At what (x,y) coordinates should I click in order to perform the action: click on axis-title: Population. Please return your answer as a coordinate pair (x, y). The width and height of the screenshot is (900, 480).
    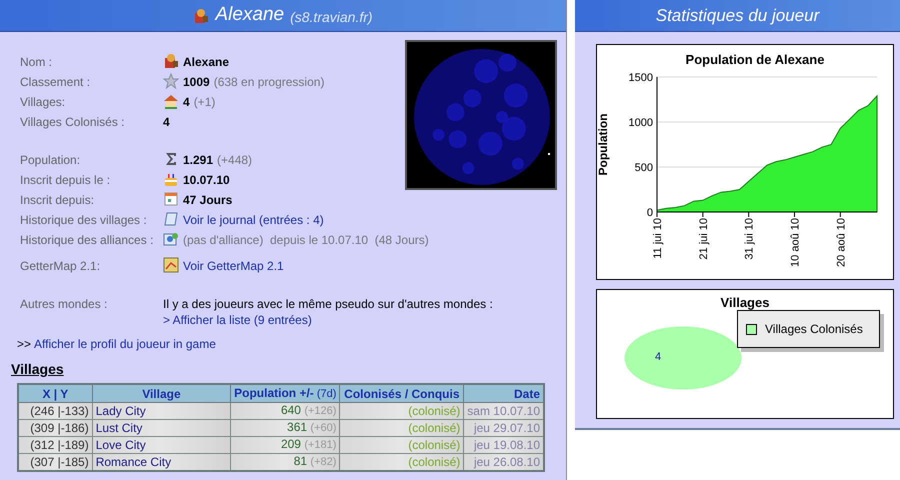
    Looking at the image, I should click on (603, 145).